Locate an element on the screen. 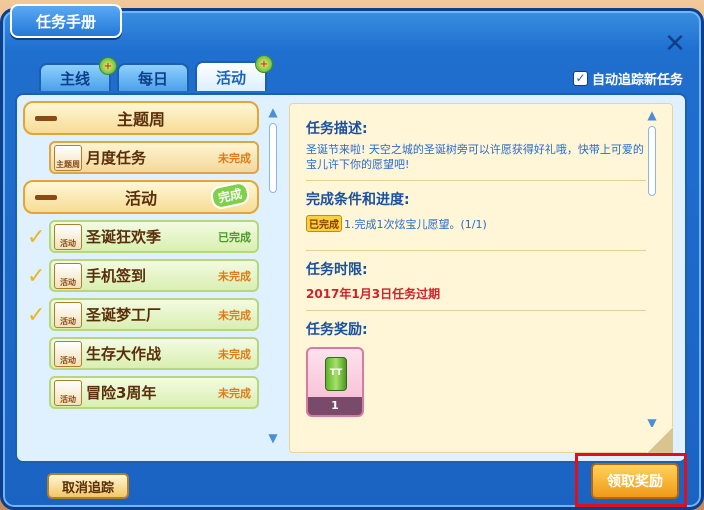  tab-bar: 主线 + 每日 活动 + is located at coordinates (156, 73).